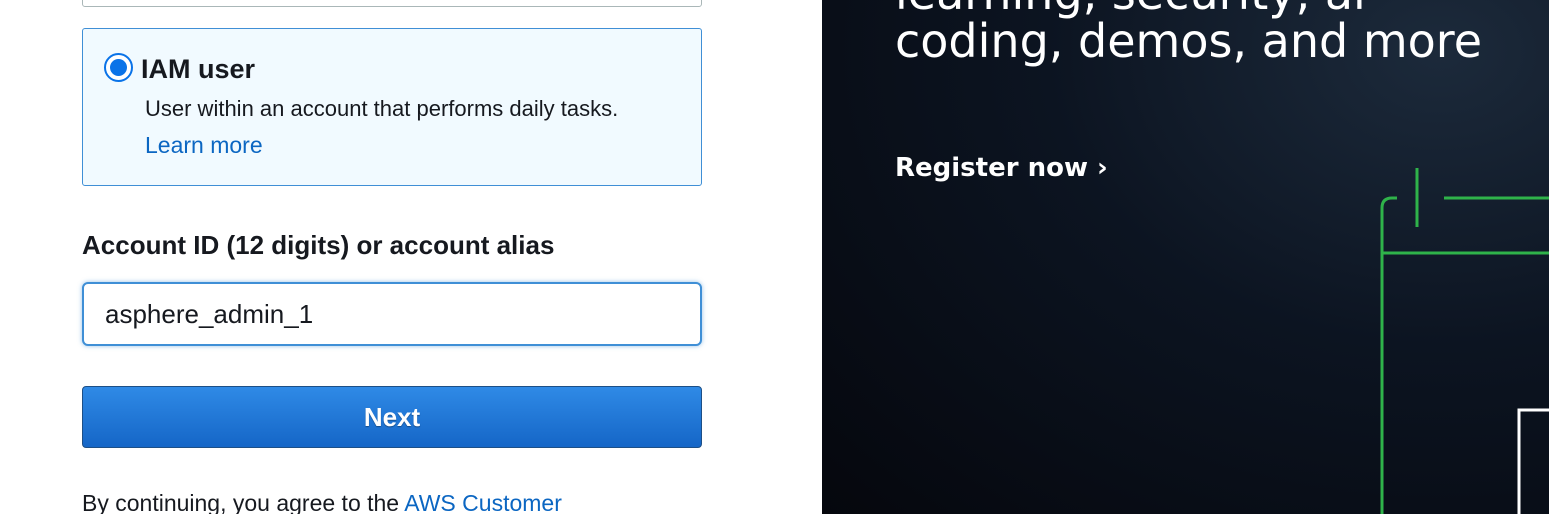 The image size is (1549, 514). Describe the element at coordinates (204, 145) in the screenshot. I see `learn-more-link: Learn more` at that location.